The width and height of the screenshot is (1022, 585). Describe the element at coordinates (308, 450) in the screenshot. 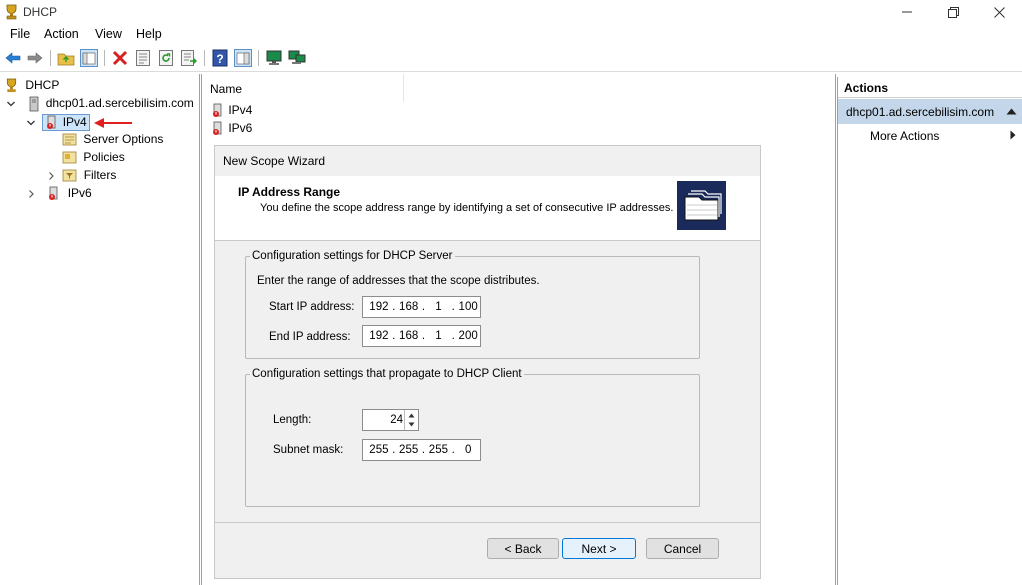

I see `subnet-mask-label: Subnet mask:` at that location.